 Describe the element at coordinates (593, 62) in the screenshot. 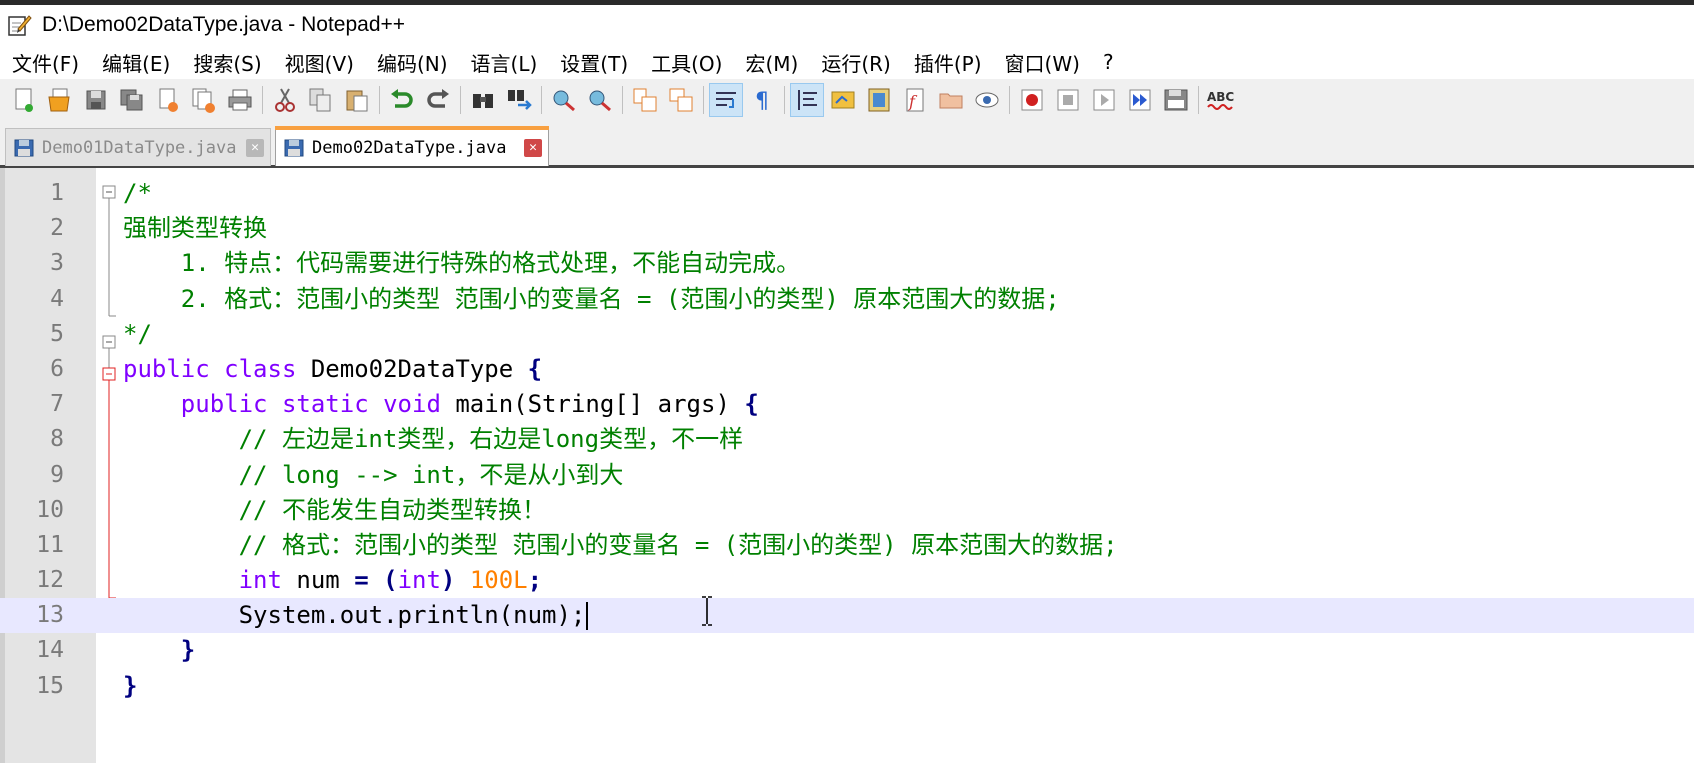

I see `menu-settings: 设置(T)` at that location.